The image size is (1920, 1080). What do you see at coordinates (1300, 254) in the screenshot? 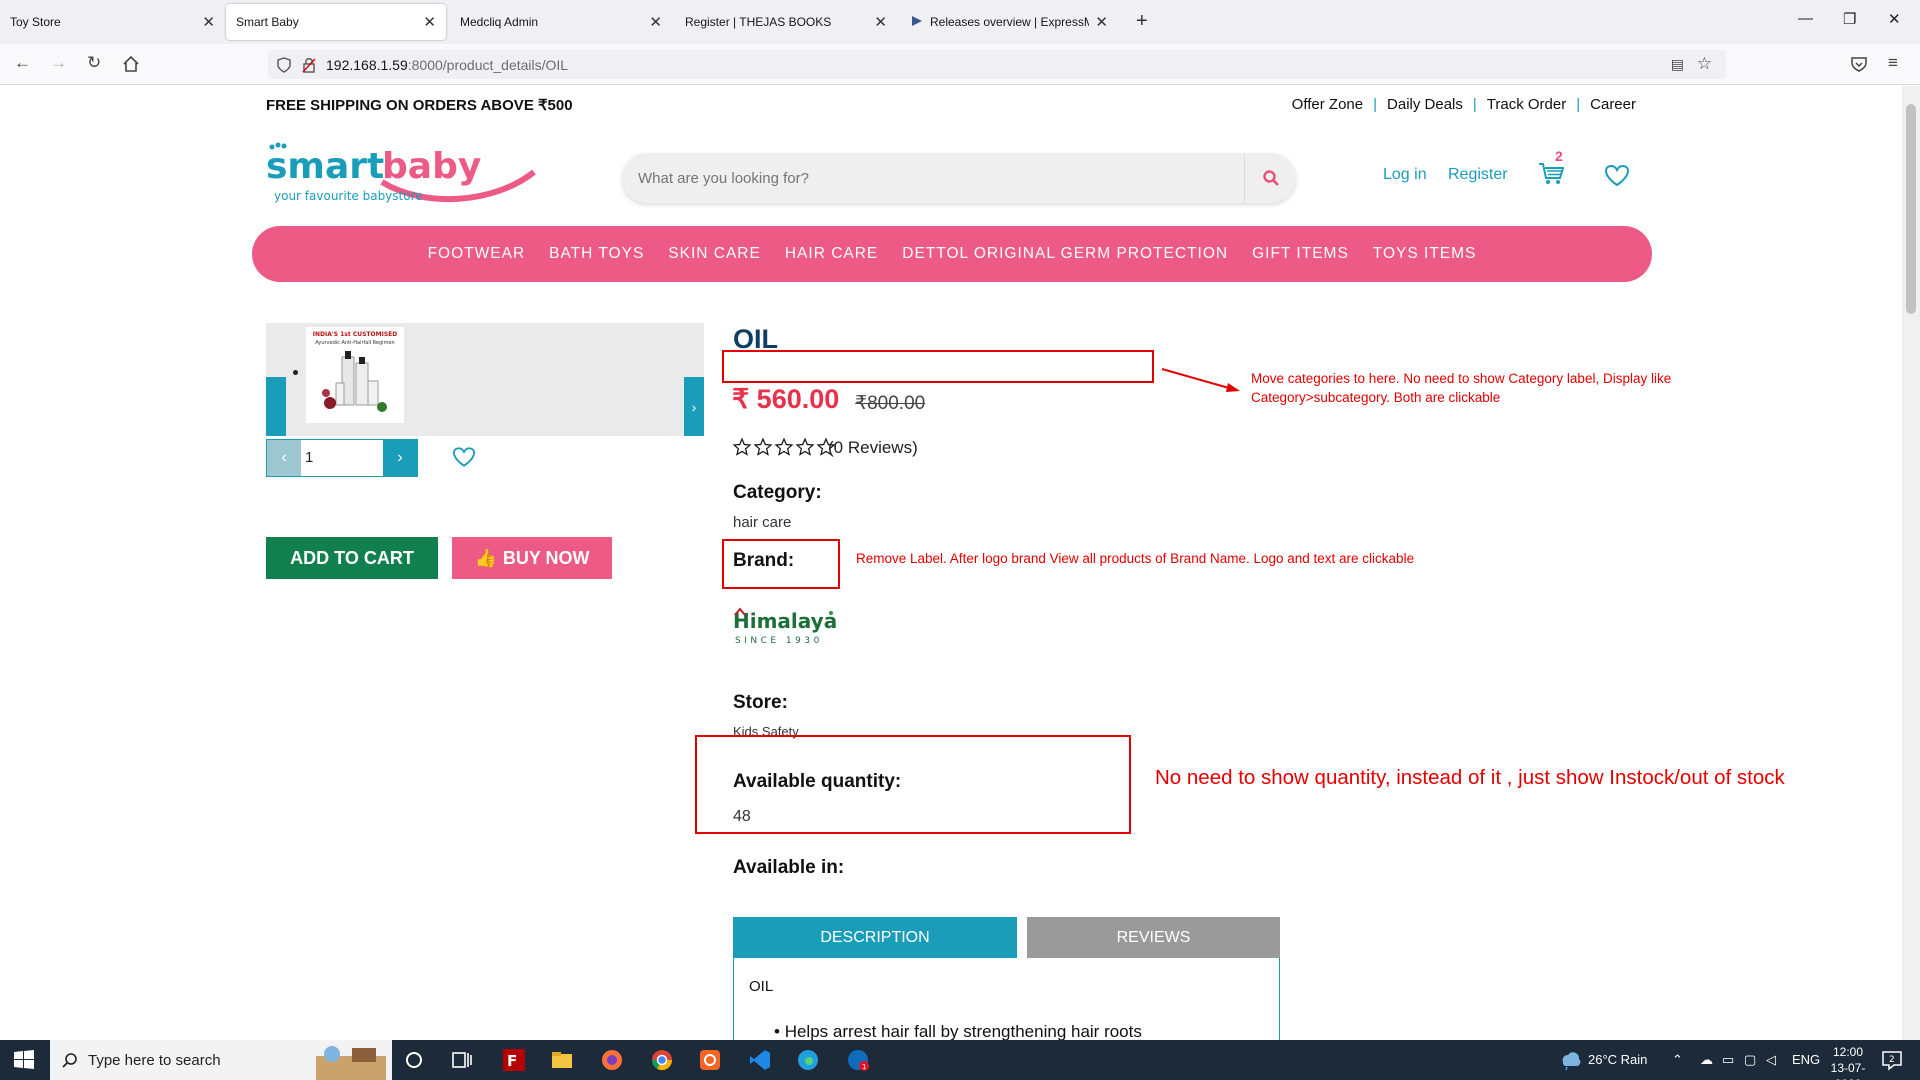
I see `menu-item-gift-items: GIFT ITEMS` at bounding box center [1300, 254].